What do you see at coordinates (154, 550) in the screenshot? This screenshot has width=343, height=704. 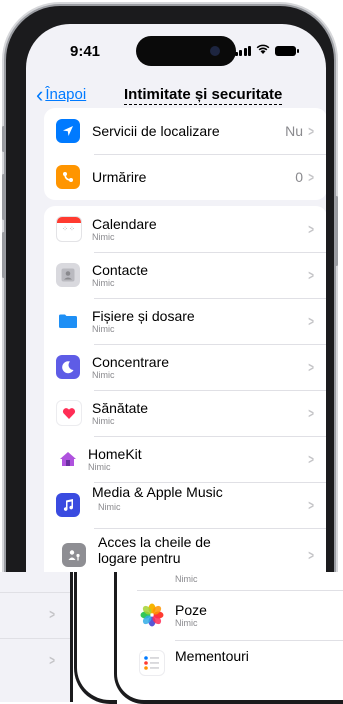 I see `item-label: Acces la cheile de logare pentru` at bounding box center [154, 550].